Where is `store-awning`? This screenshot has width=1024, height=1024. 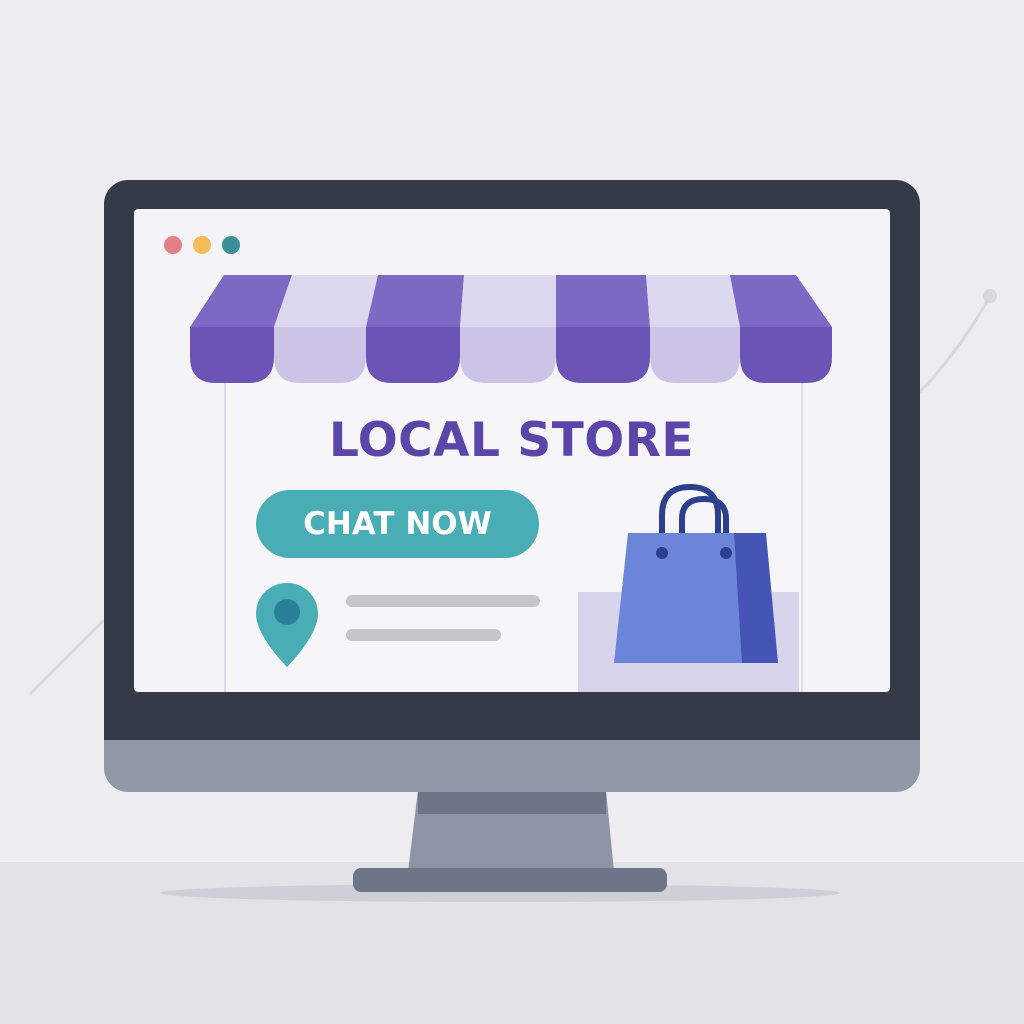
store-awning is located at coordinates (511, 329).